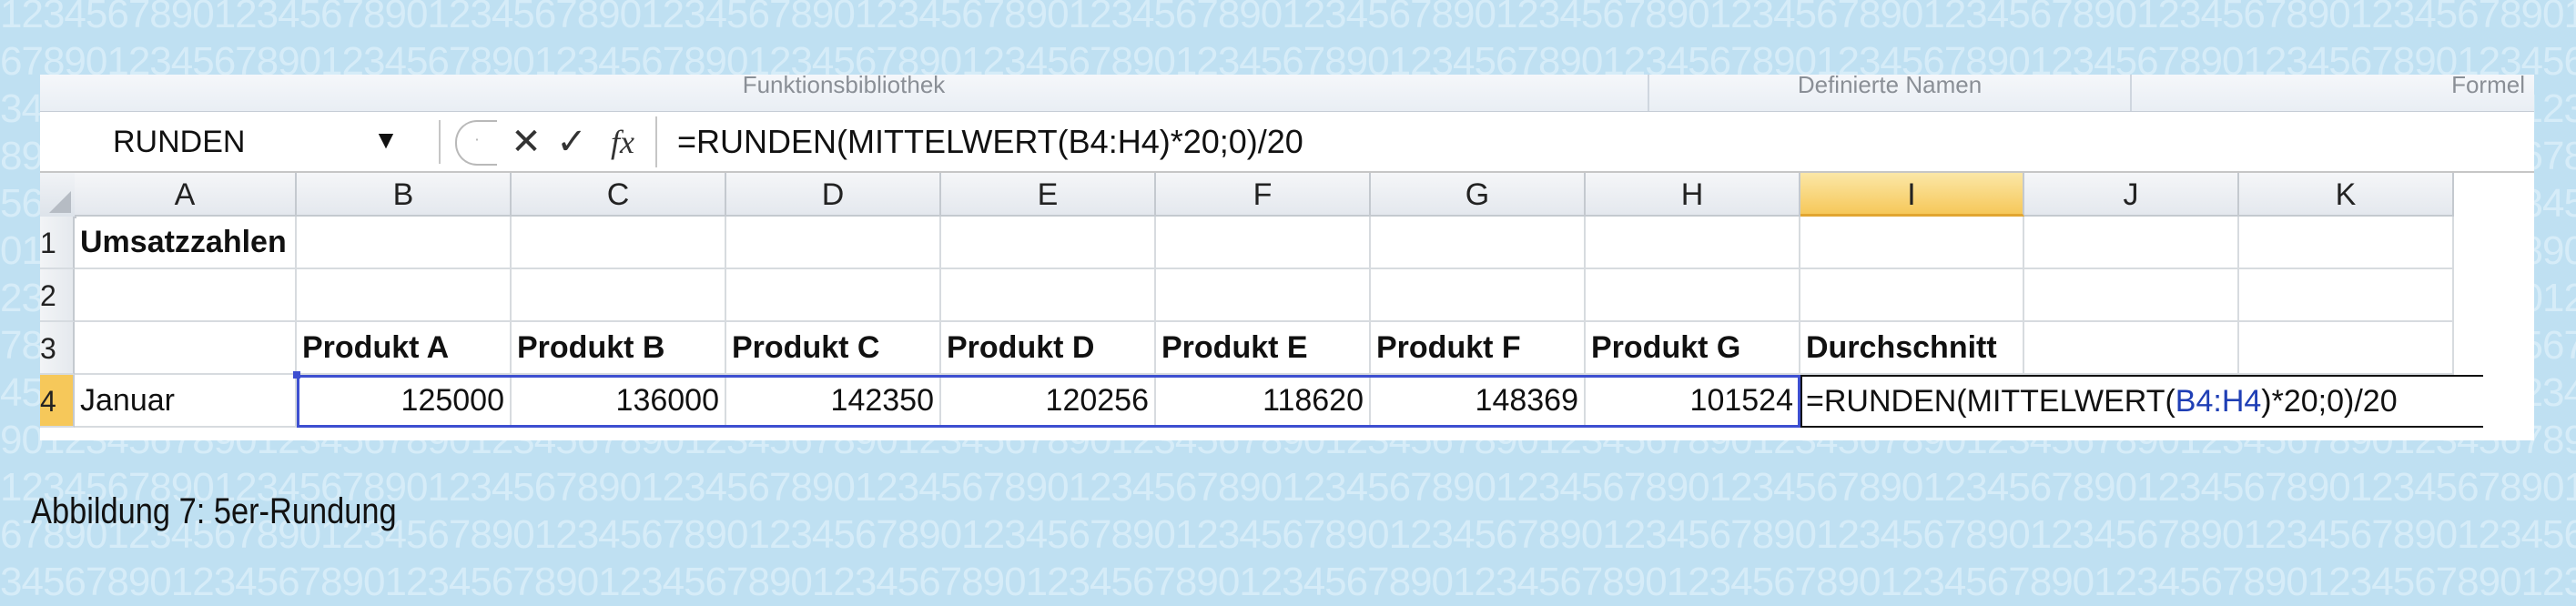 This screenshot has height=606, width=2576. What do you see at coordinates (833, 402) in the screenshot?
I see `cell-d4: 142350` at bounding box center [833, 402].